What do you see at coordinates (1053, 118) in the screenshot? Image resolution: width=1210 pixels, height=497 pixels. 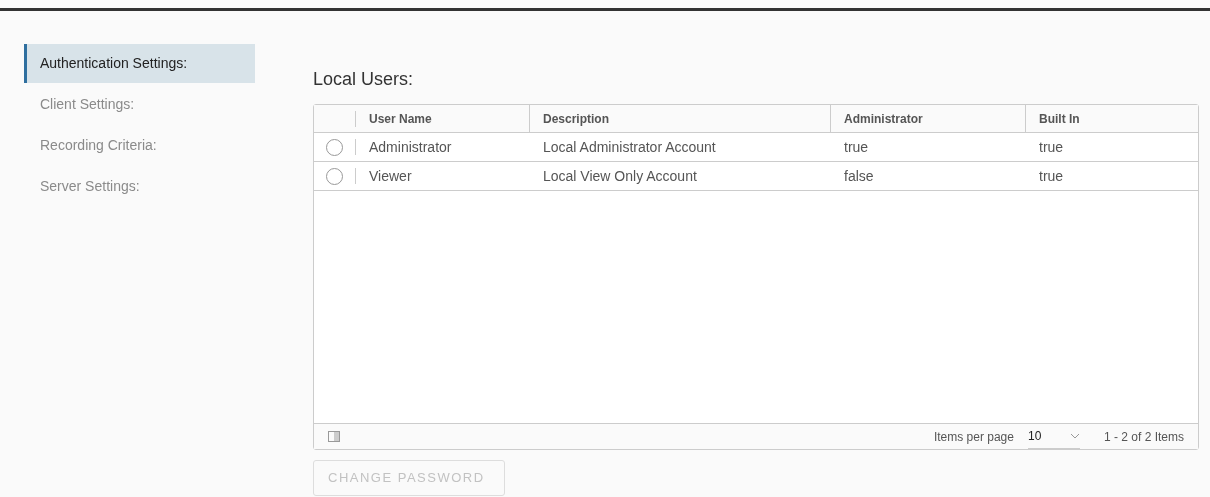 I see `column-header: Built In` at bounding box center [1053, 118].